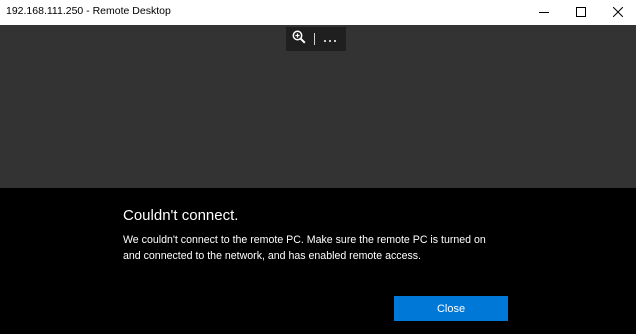  I want to click on dialog-title: Couldn't connect., so click(181, 215).